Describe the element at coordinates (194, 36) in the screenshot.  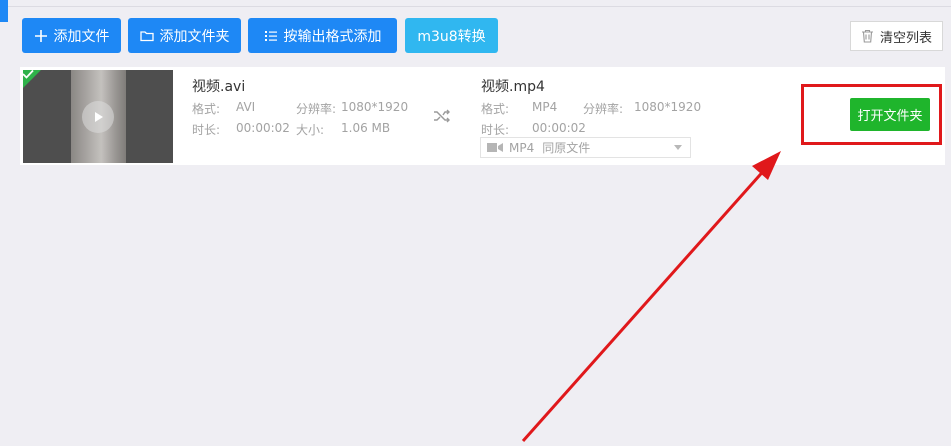
I see `add-folder-label: 添加文件夹` at that location.